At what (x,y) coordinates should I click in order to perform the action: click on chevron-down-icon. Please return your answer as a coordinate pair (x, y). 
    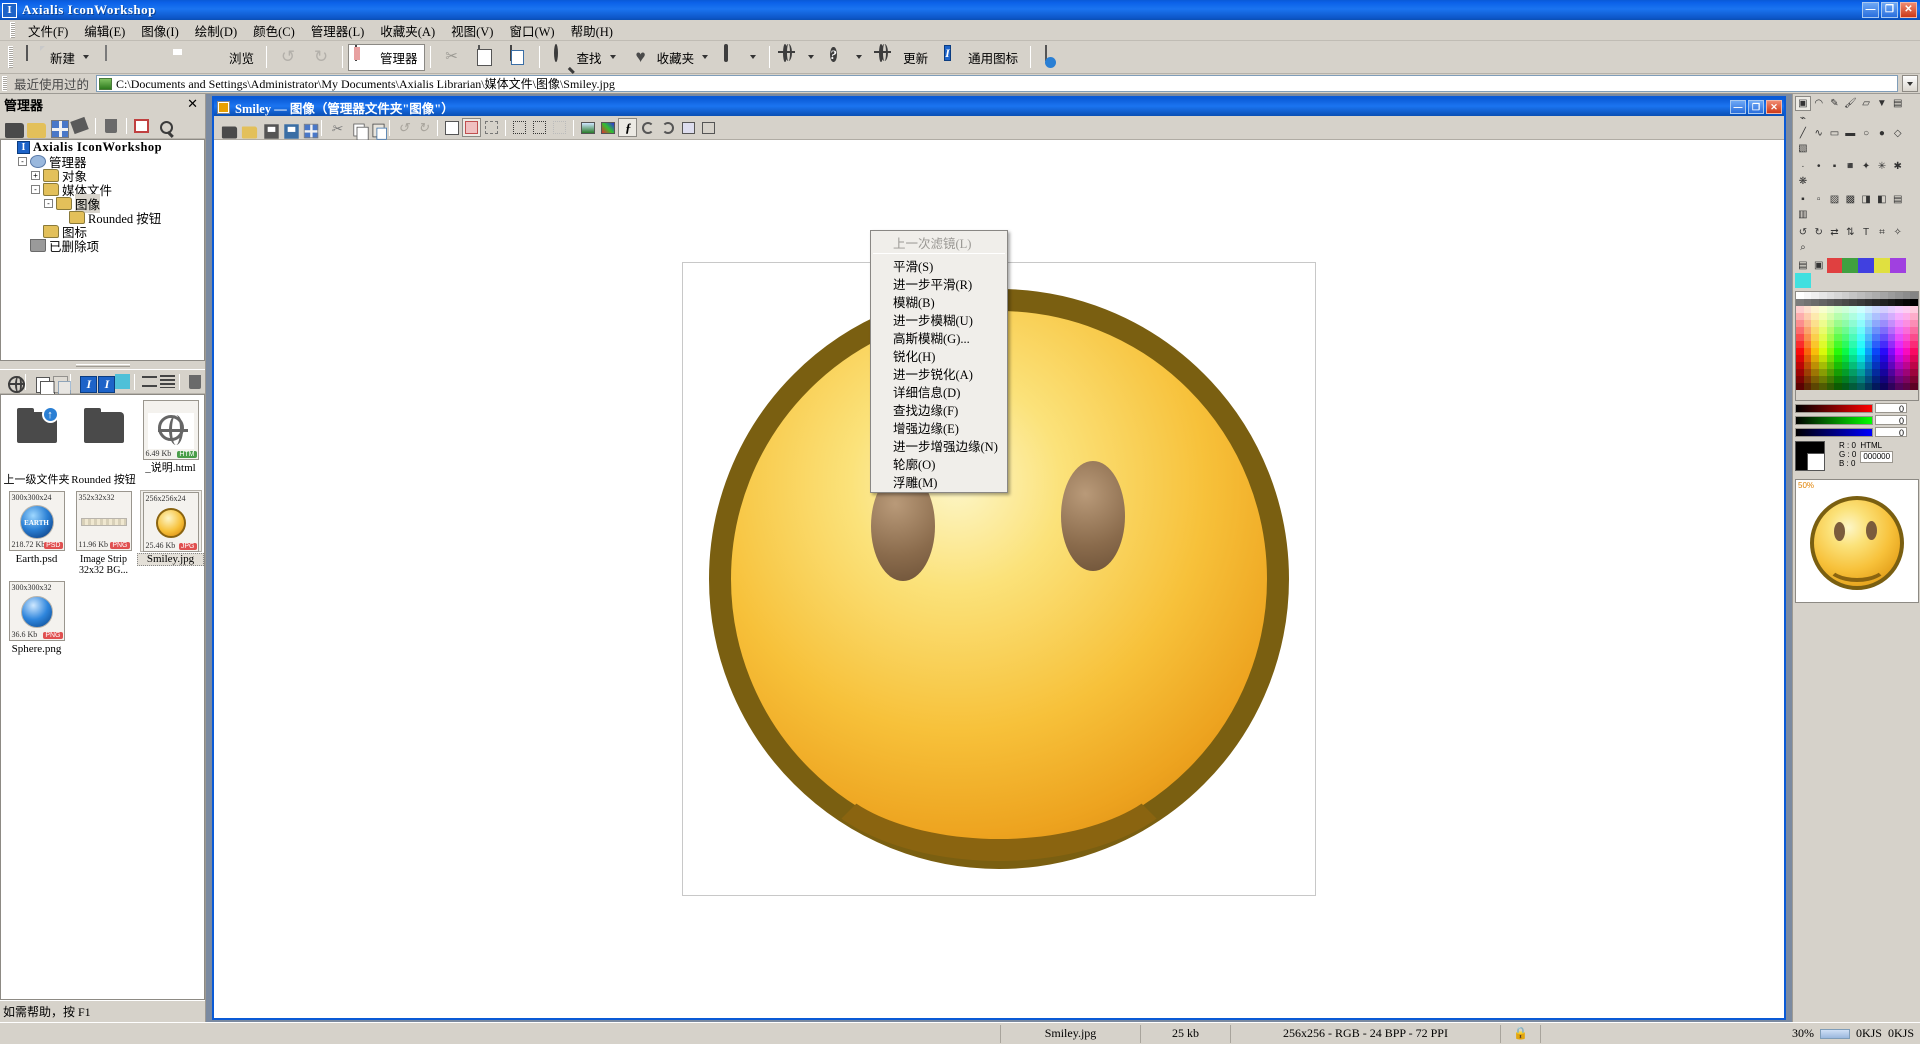
    Looking at the image, I should click on (753, 57).